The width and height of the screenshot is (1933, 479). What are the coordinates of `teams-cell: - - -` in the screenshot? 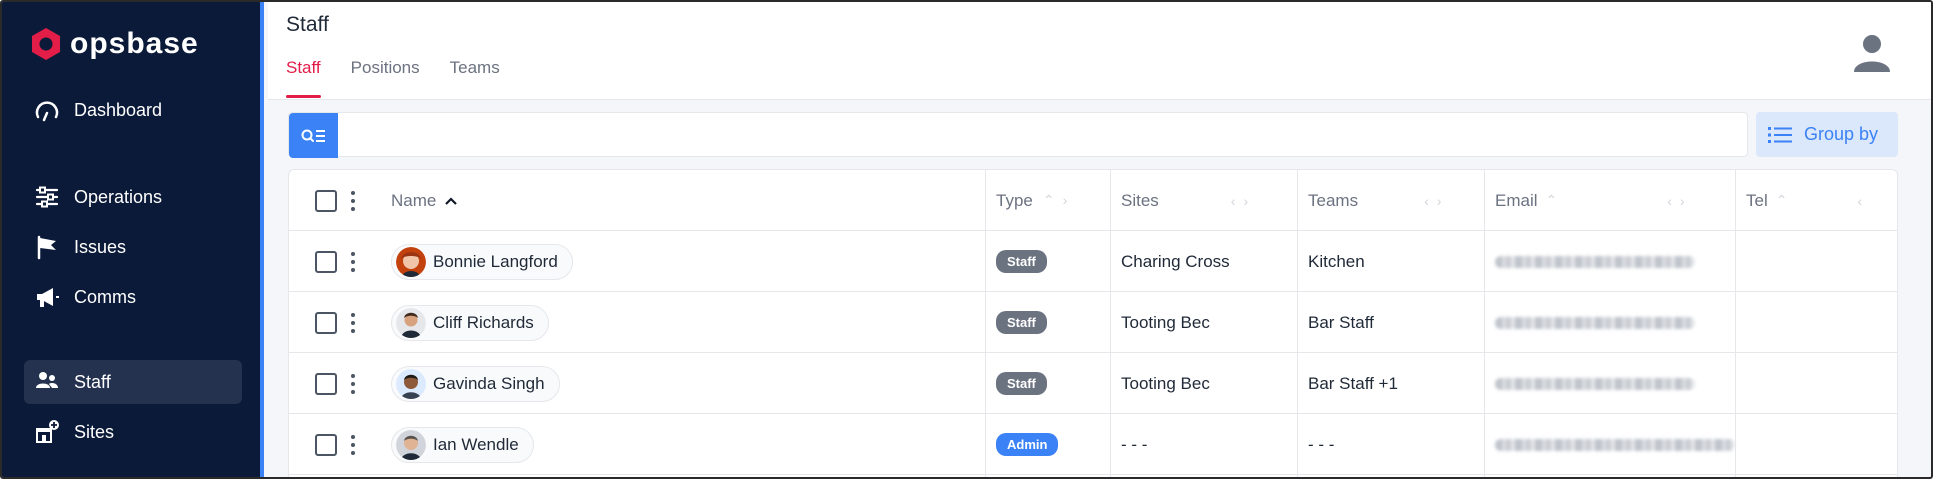 It's located at (1321, 444).